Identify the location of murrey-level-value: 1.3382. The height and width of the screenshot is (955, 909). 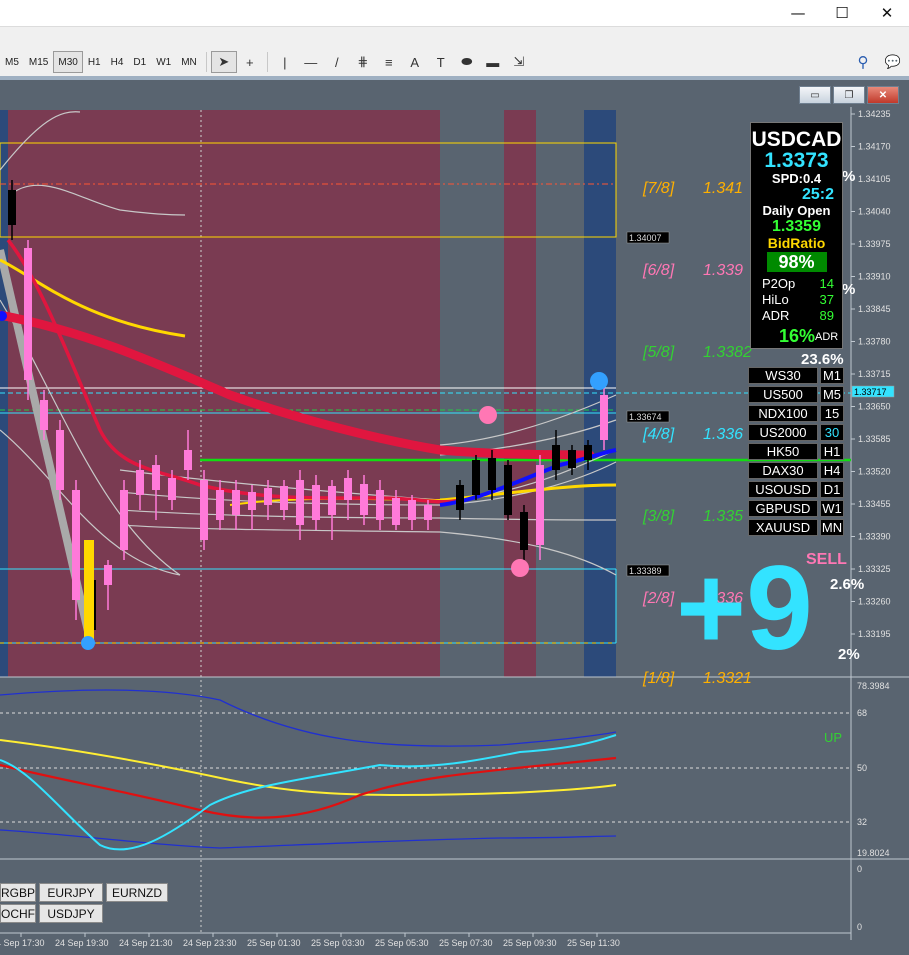
(727, 352).